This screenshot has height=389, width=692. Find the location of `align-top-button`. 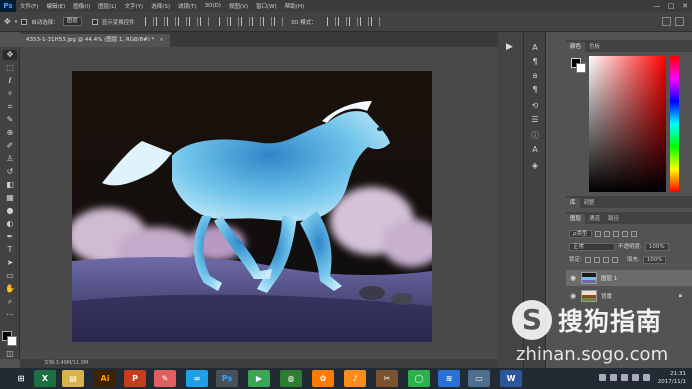

align-top-button is located at coordinates (149, 21).